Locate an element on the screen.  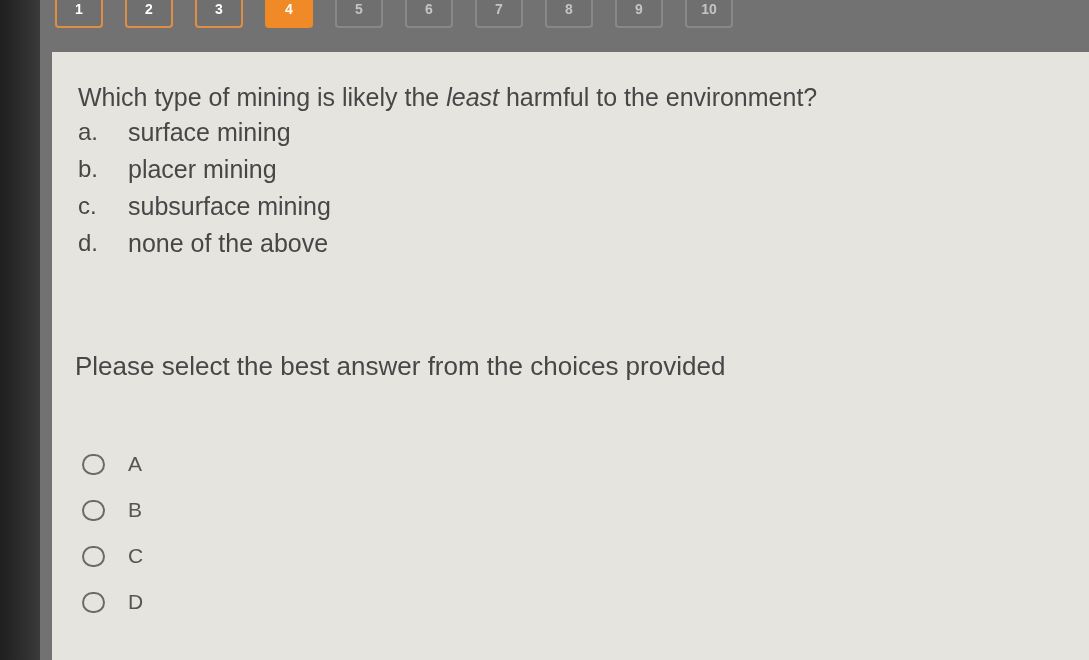
answer-label: A is located at coordinates (135, 464).